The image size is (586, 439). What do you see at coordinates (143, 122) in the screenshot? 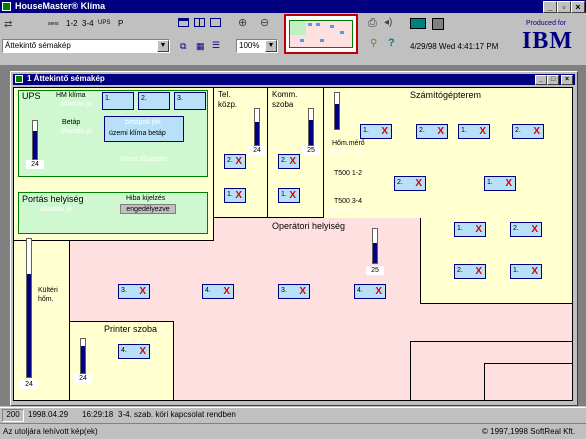
I see `betapok-jok: betápok jók` at bounding box center [143, 122].